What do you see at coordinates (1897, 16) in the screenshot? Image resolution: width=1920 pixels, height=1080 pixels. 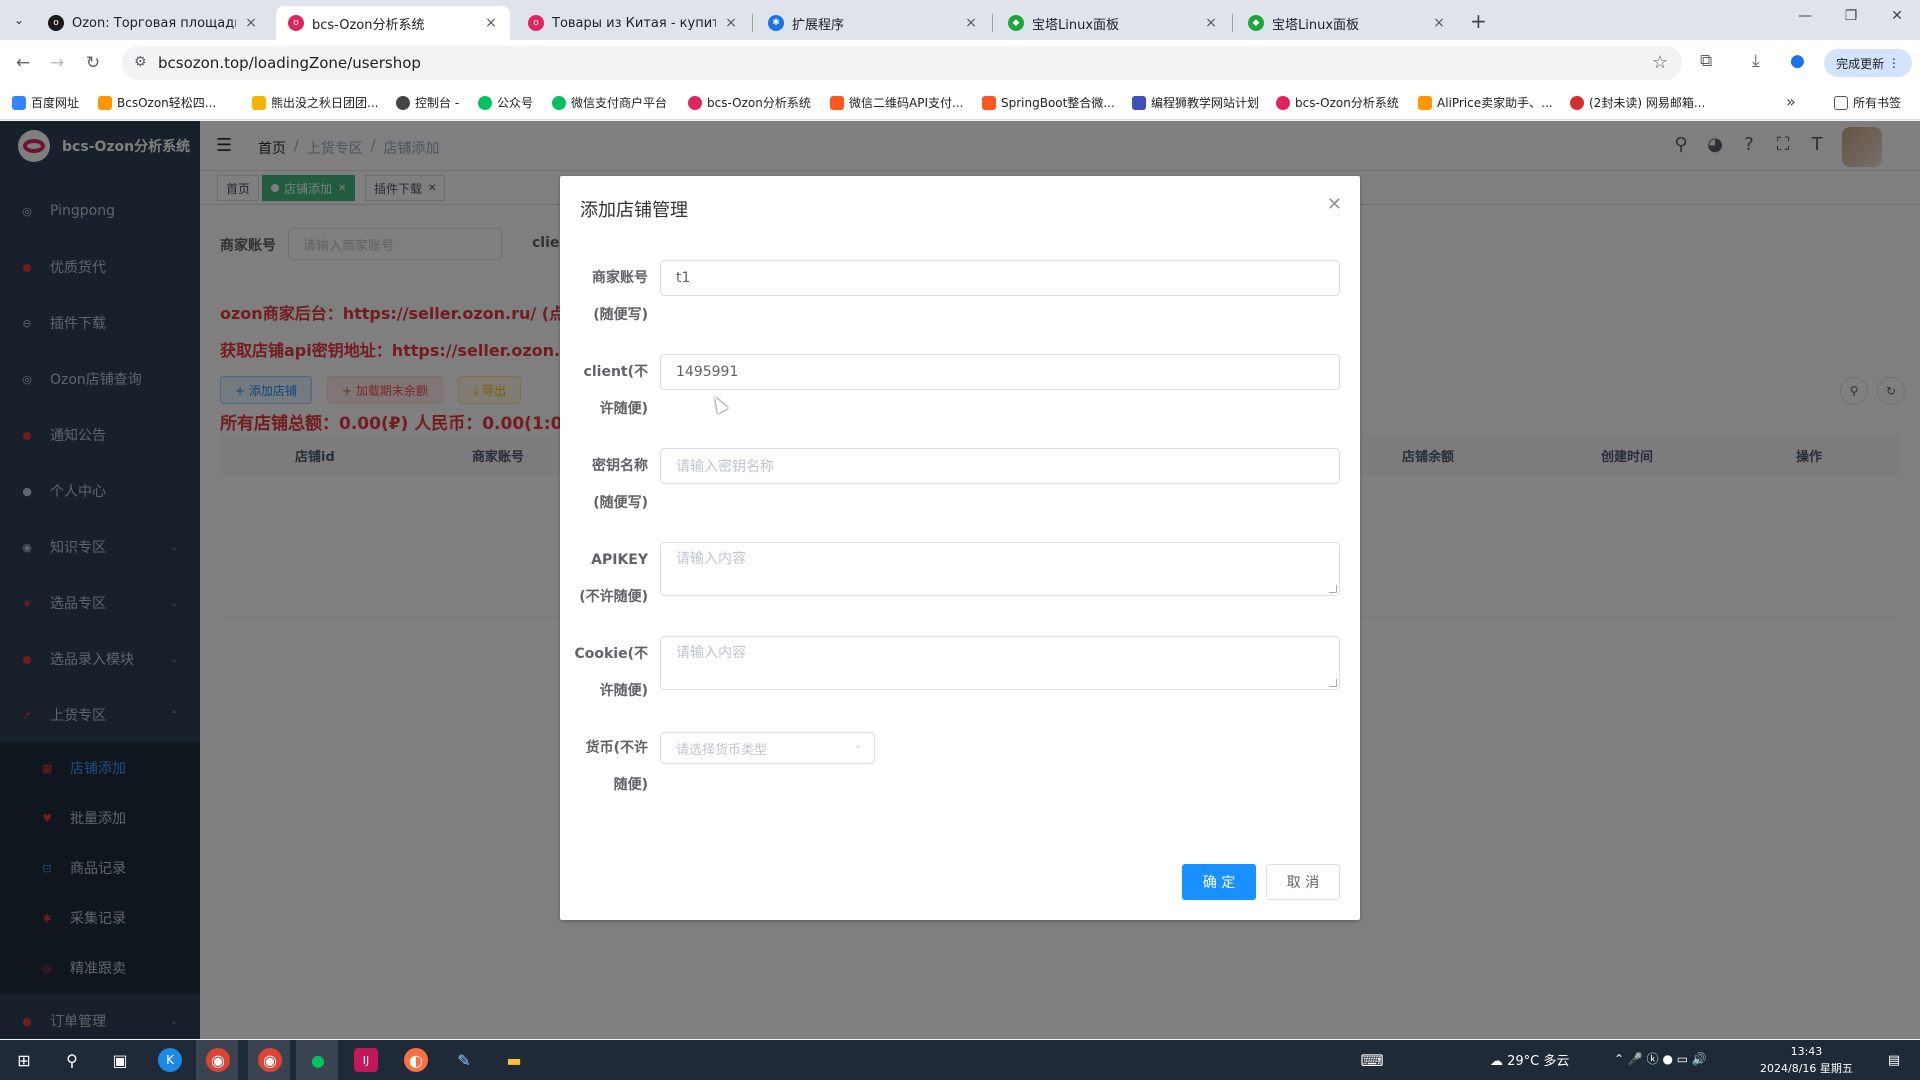 I see `close-window-icon: ✕` at bounding box center [1897, 16].